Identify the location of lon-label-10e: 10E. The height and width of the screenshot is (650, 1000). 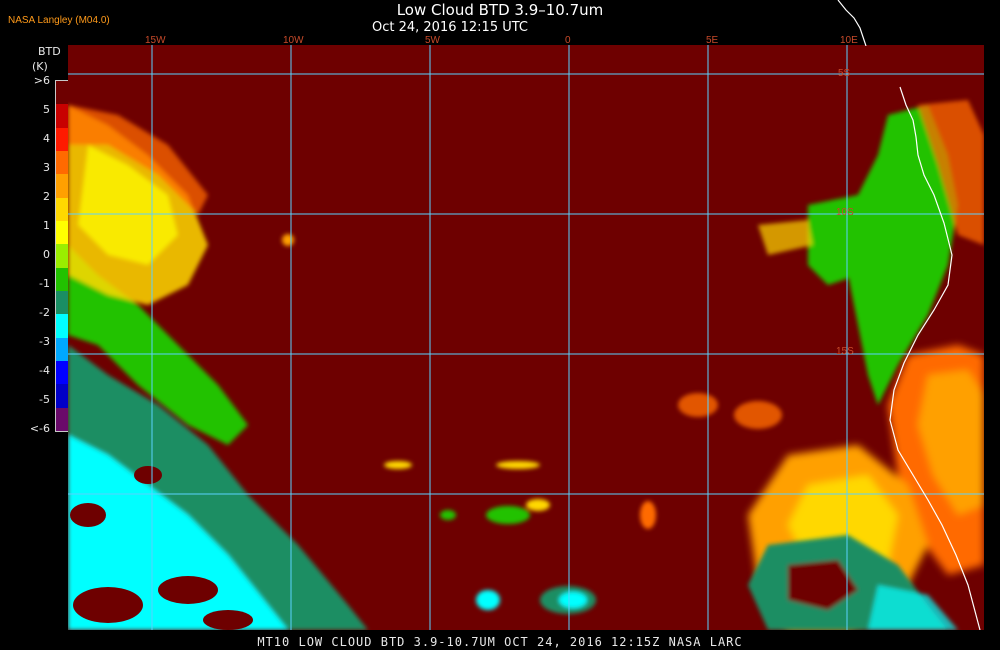
(849, 40).